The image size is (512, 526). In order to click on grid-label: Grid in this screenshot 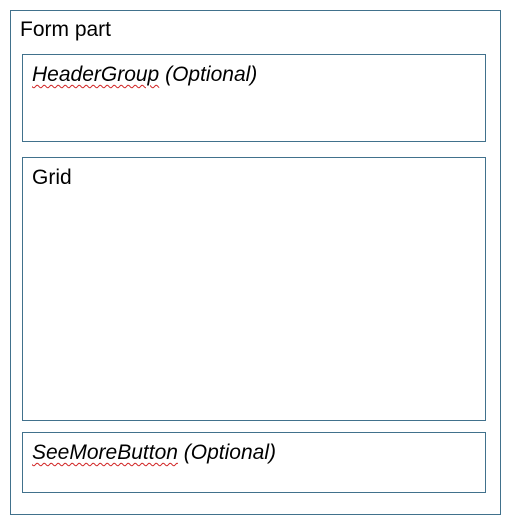, I will do `click(52, 177)`.